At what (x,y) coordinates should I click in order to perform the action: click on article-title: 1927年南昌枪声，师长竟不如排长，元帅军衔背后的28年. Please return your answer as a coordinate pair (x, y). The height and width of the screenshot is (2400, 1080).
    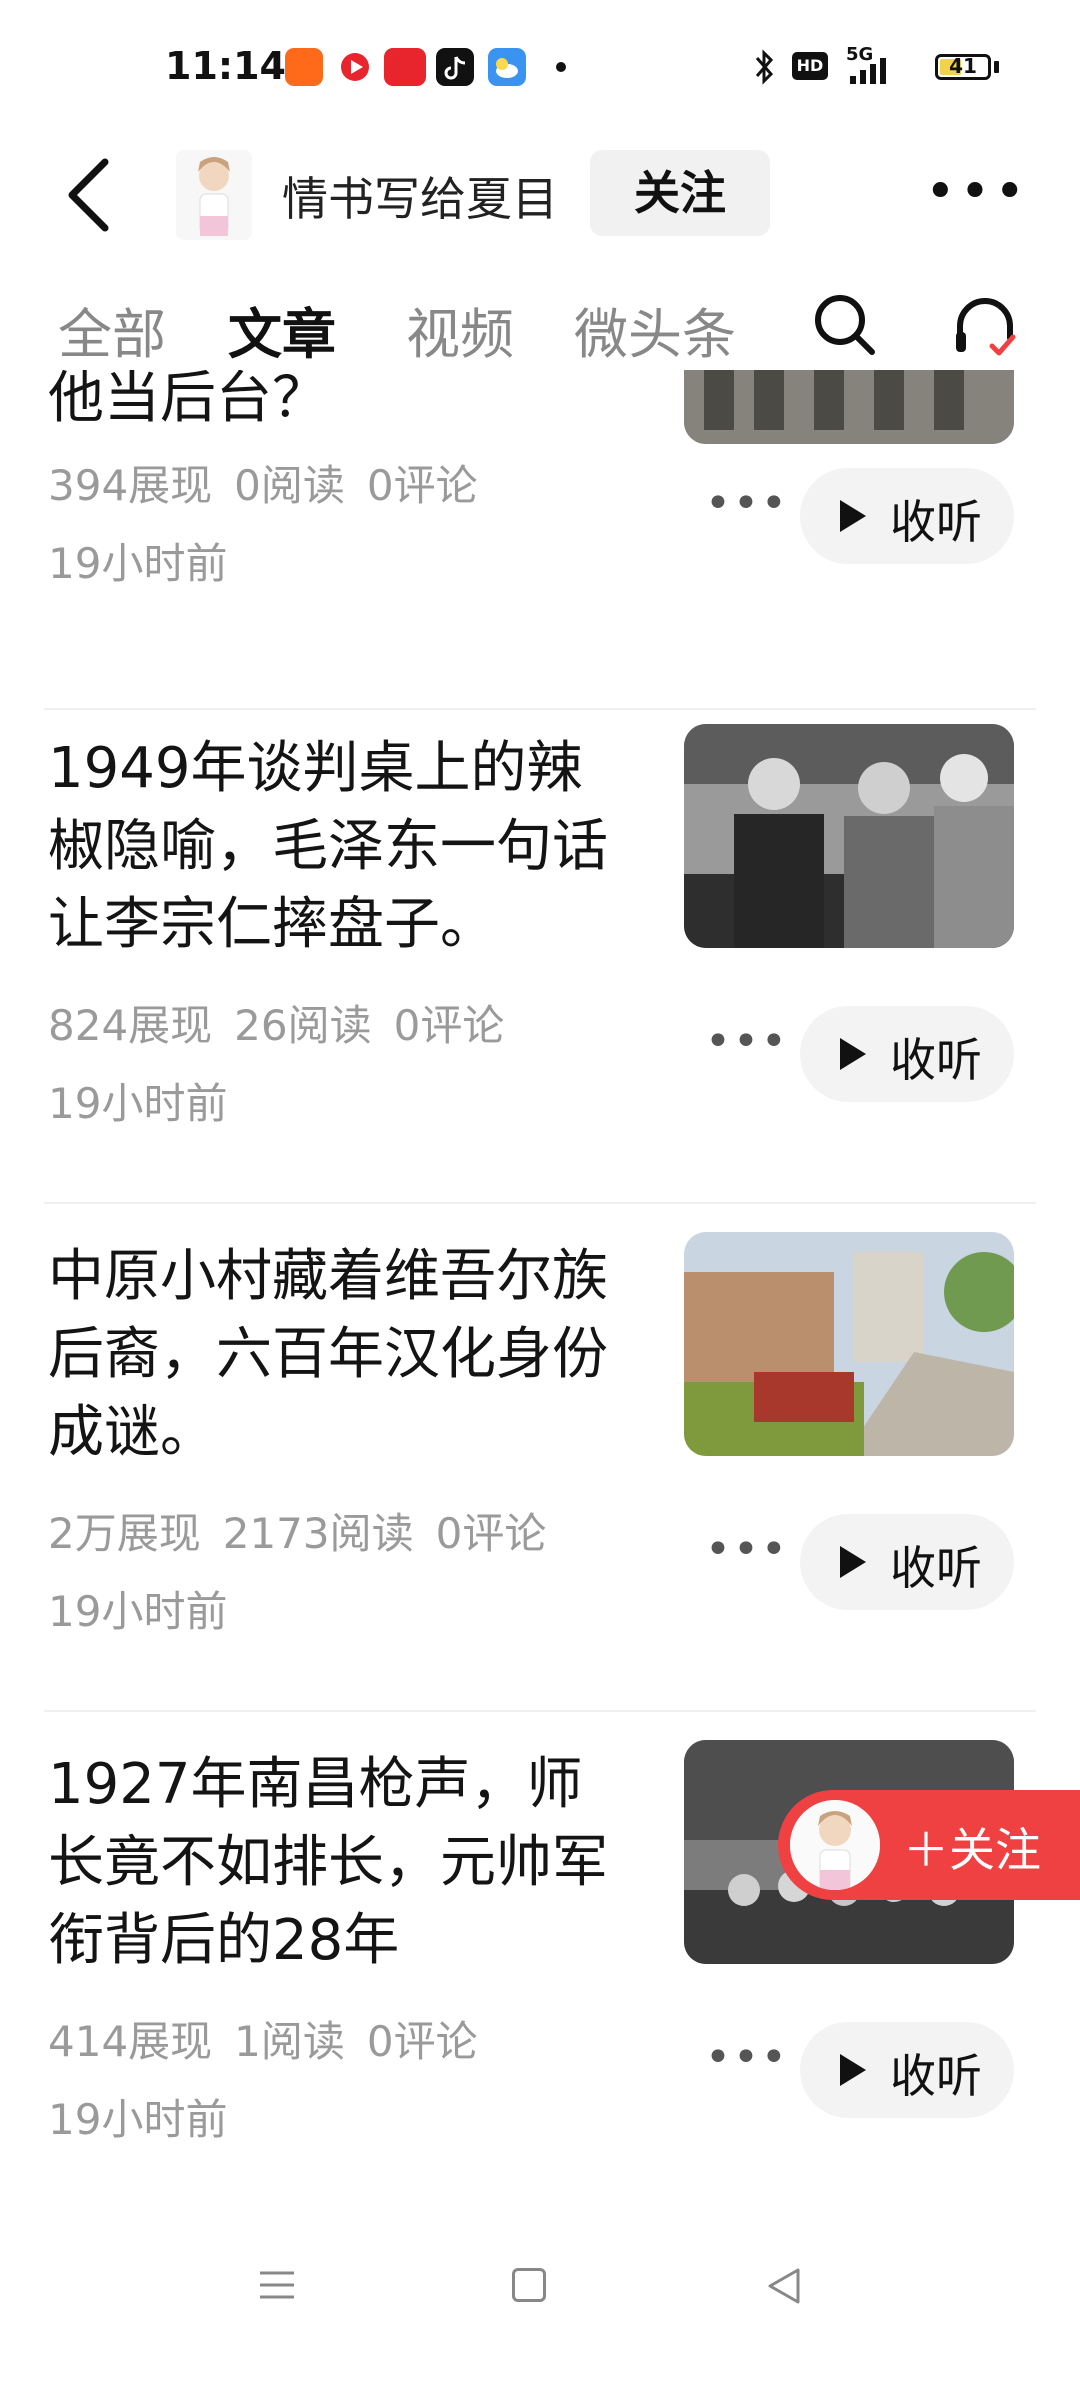
    Looking at the image, I should click on (343, 1863).